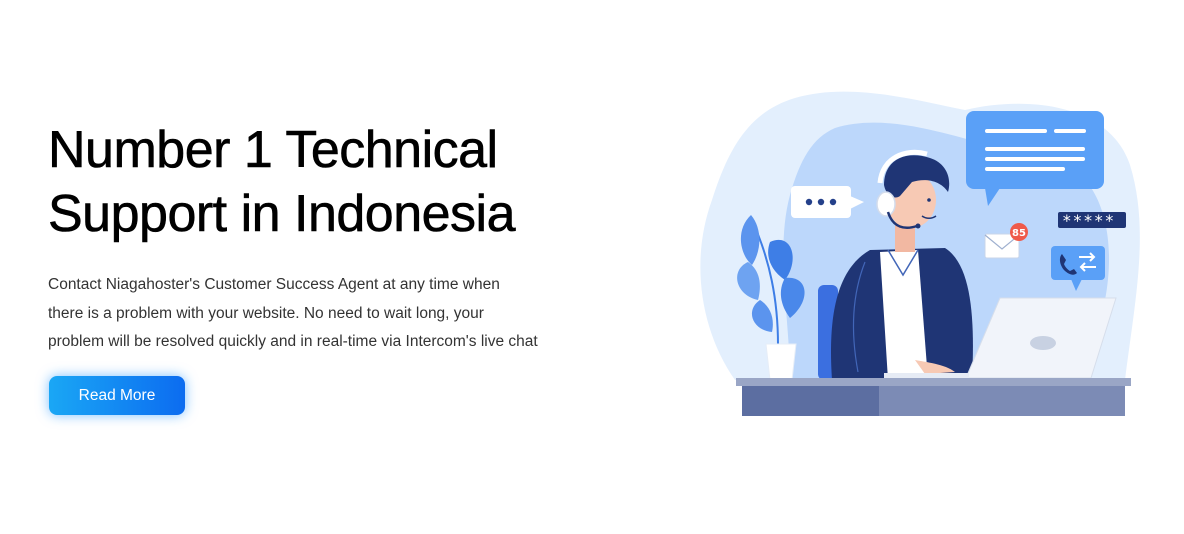 This screenshot has width=1184, height=534. I want to click on title-line-2: Support in Indonesia, so click(282, 214).